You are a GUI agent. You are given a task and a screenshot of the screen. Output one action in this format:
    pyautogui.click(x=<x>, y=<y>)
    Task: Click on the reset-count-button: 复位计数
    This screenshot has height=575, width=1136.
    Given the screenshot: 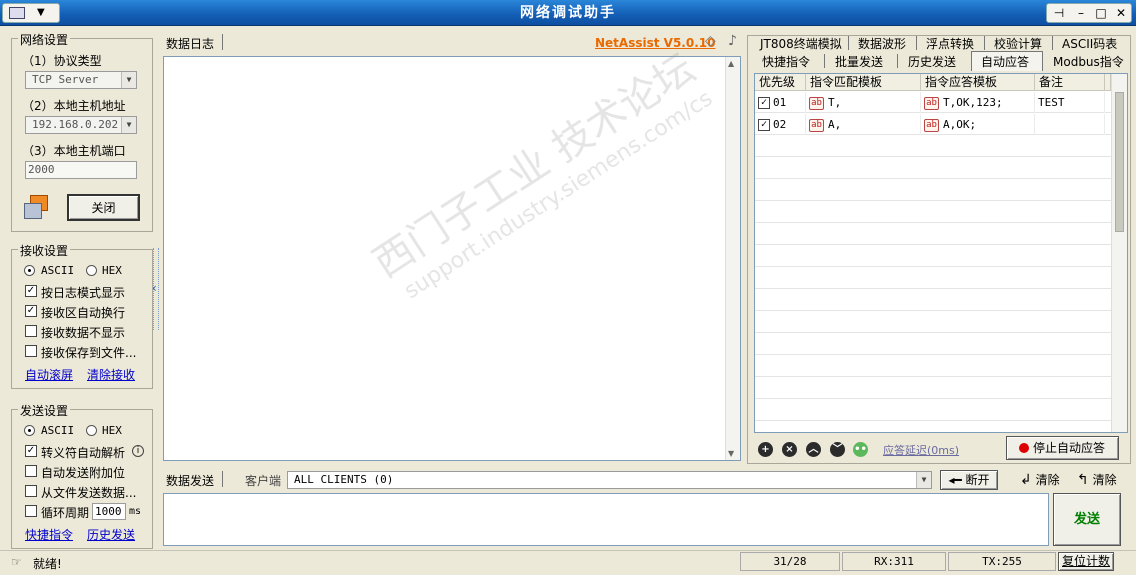 What is the action you would take?
    pyautogui.click(x=1086, y=561)
    